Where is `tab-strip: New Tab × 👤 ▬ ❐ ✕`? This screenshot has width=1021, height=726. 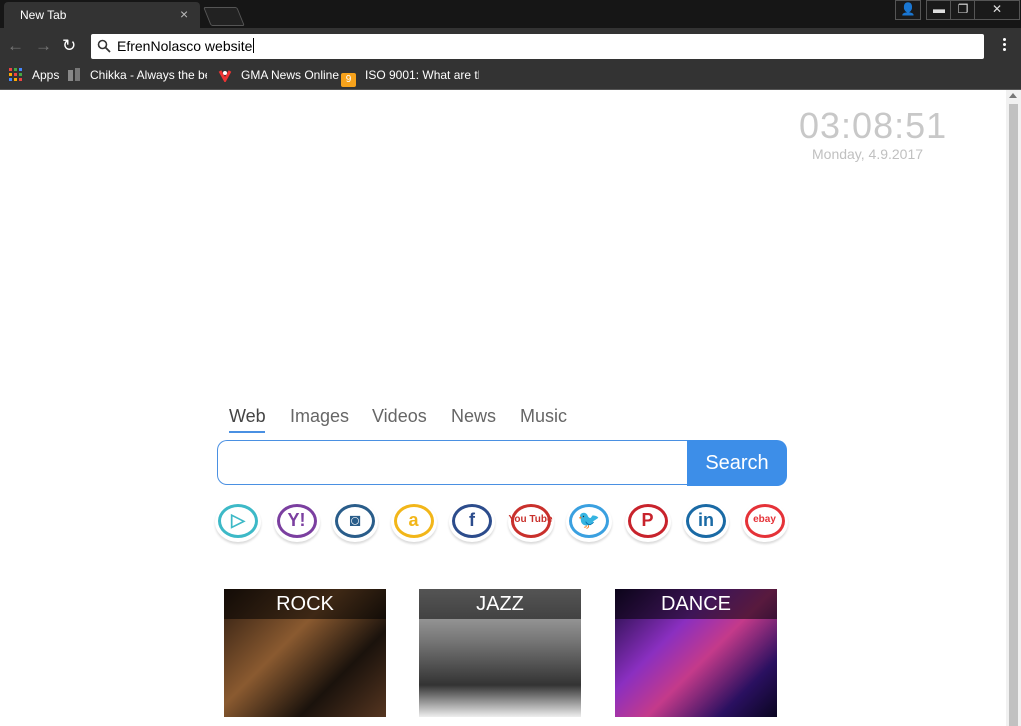 tab-strip: New Tab × 👤 ▬ ❐ ✕ is located at coordinates (510, 14).